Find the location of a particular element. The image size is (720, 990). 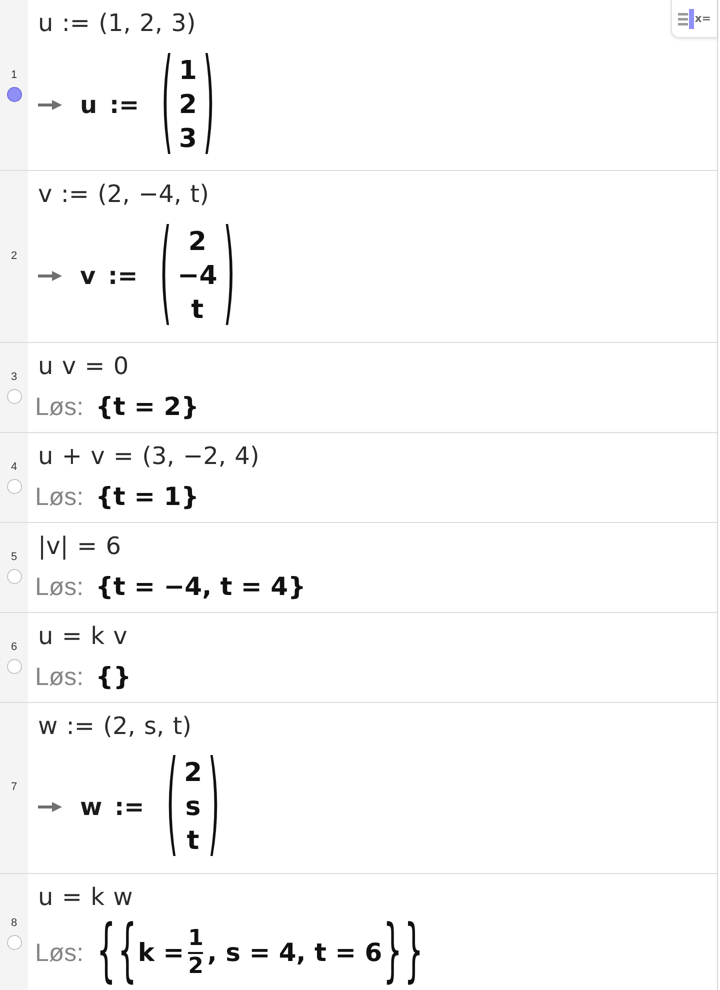

input-expression: v := (2, −4, t) is located at coordinates (123, 194).